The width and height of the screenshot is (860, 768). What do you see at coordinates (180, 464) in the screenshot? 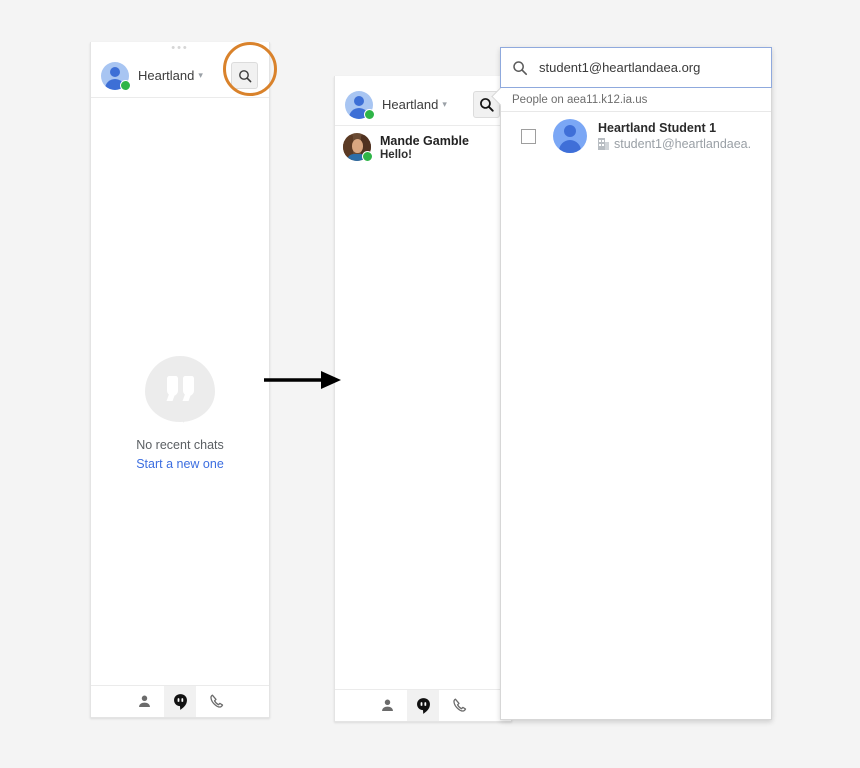
I see `start-new-chat-link: Start a new one` at bounding box center [180, 464].